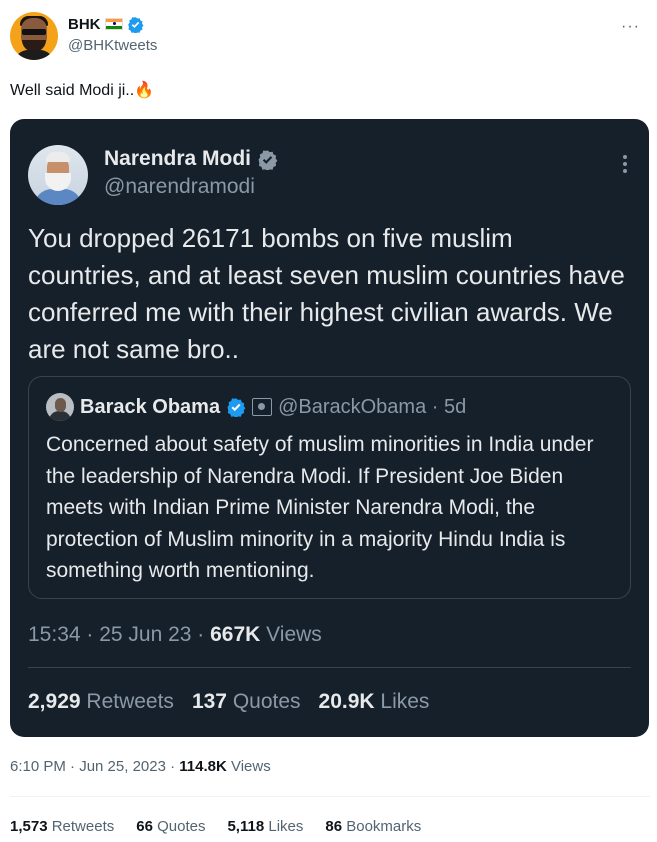 The height and width of the screenshot is (842, 657). Describe the element at coordinates (262, 407) in the screenshot. I see `government-seal-icon` at that location.